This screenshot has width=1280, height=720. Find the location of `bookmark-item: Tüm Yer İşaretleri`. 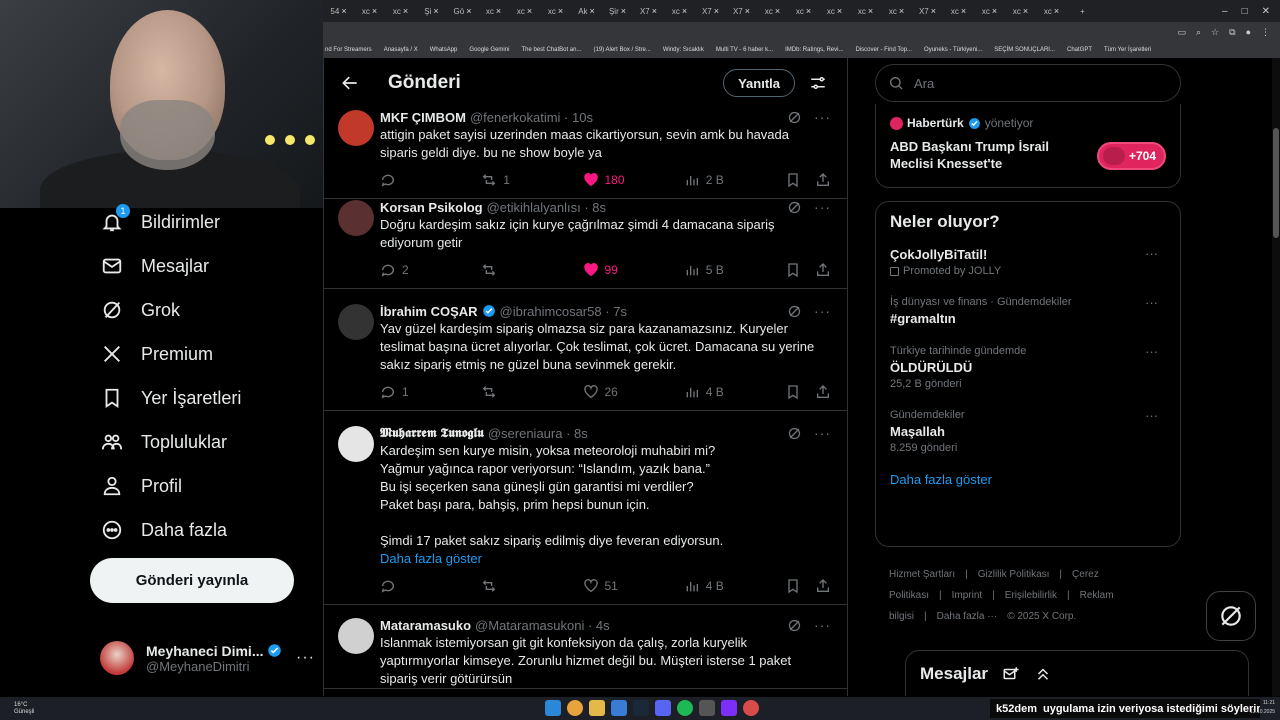

bookmark-item: Tüm Yer İşaretleri is located at coordinates (1127, 50).